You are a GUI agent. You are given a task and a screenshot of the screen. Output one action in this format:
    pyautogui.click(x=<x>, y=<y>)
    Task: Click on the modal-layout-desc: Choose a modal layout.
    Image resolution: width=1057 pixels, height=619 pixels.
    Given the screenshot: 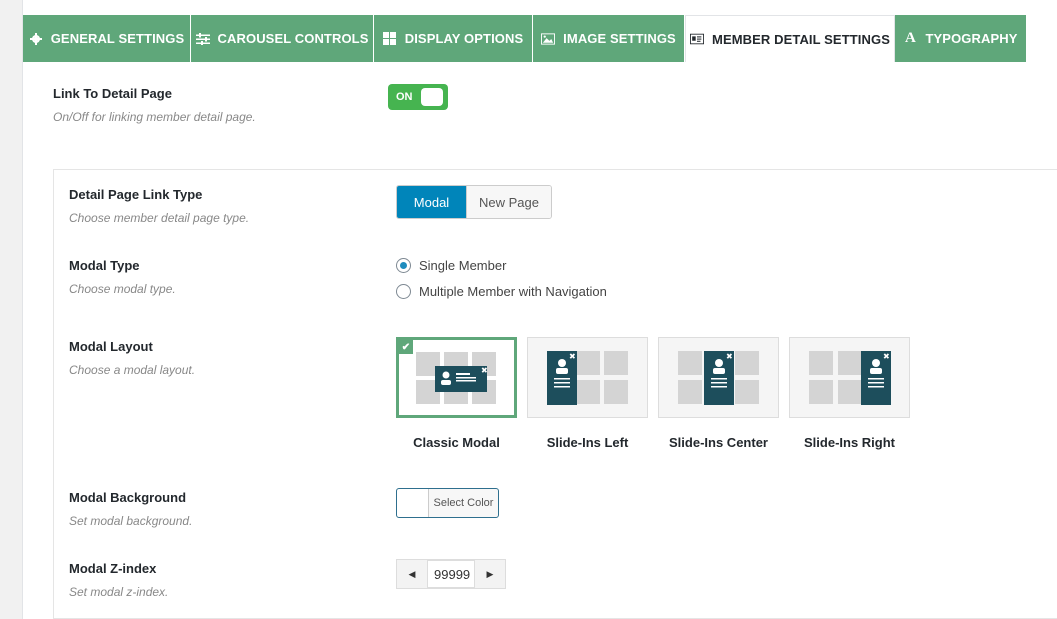 What is the action you would take?
    pyautogui.click(x=132, y=370)
    